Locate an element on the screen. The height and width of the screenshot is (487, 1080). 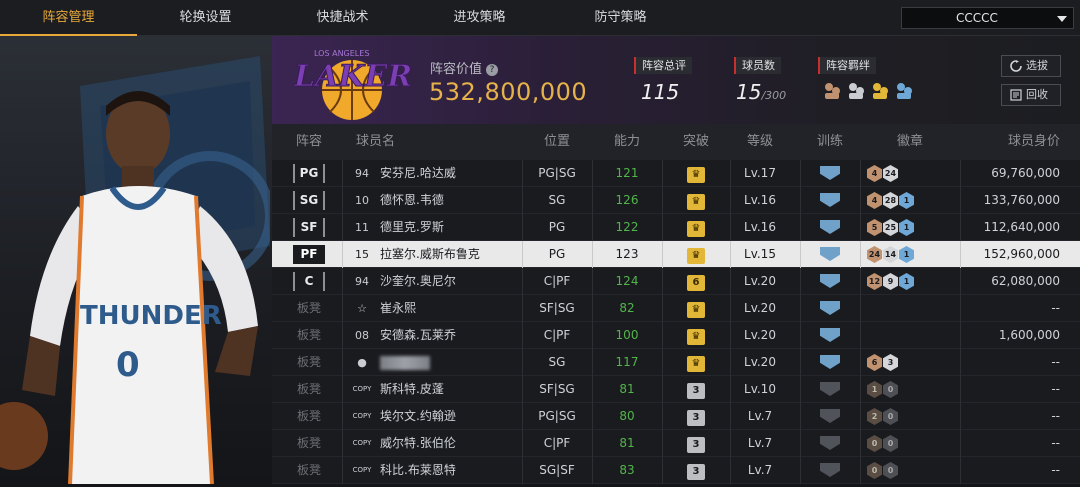
recycle-button: 回收 is located at coordinates (1031, 95).